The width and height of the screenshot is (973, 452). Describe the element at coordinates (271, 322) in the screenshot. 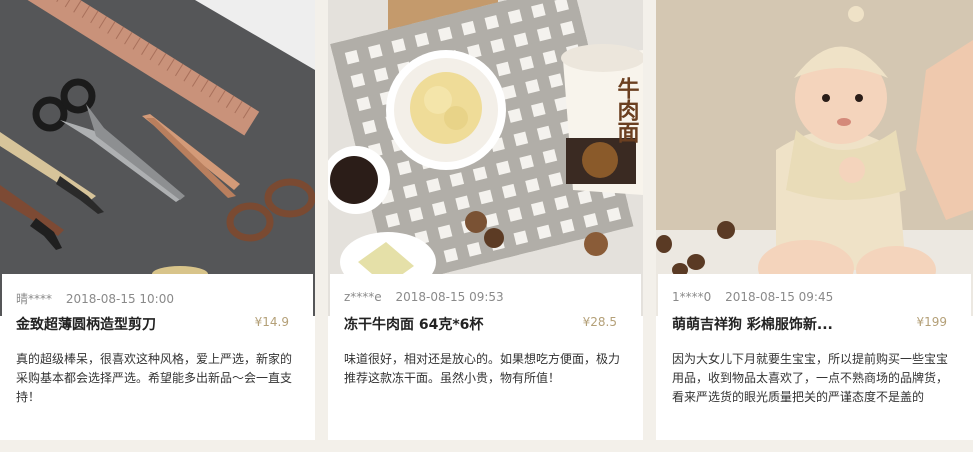

I see `product-price: ¥14.9` at that location.